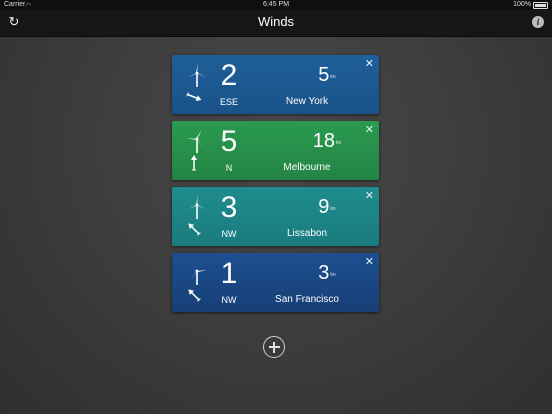 This screenshot has width=552, height=414. Describe the element at coordinates (228, 102) in the screenshot. I see `wind-direction-label: ESE` at that location.